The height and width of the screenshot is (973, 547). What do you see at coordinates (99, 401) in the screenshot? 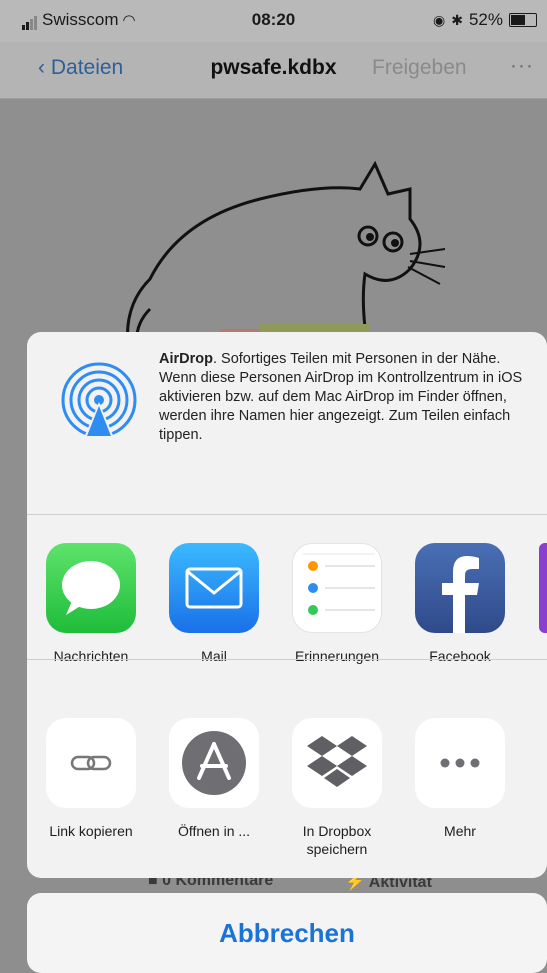
I see `airdrop-icon` at bounding box center [99, 401].